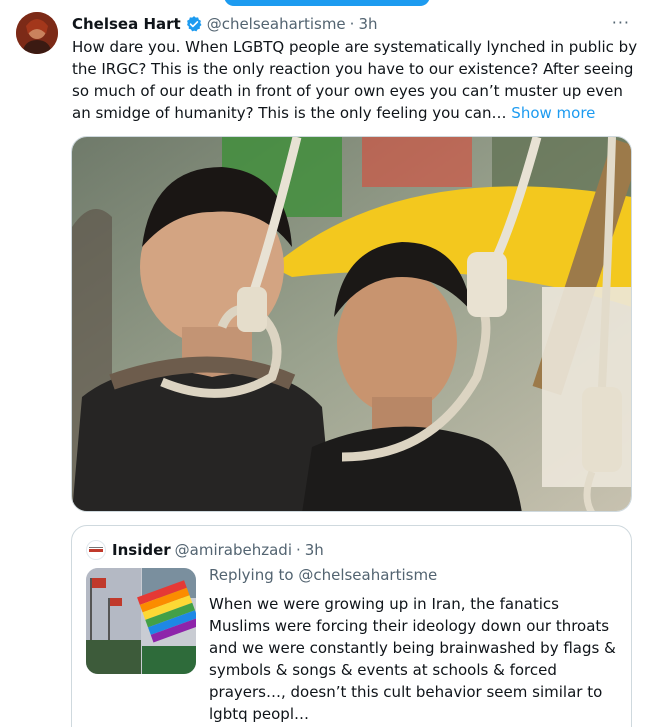 The width and height of the screenshot is (652, 727). I want to click on author-name: Chelsea Hart, so click(126, 24).